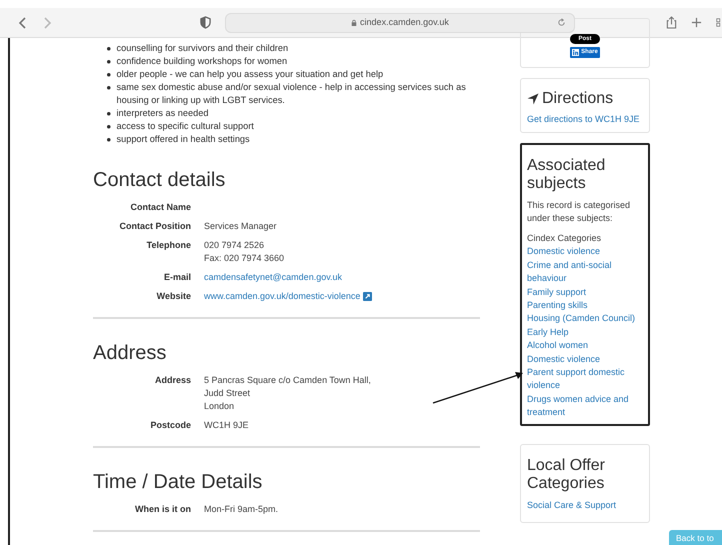  I want to click on section-heading: Time / Date Details, so click(178, 482).